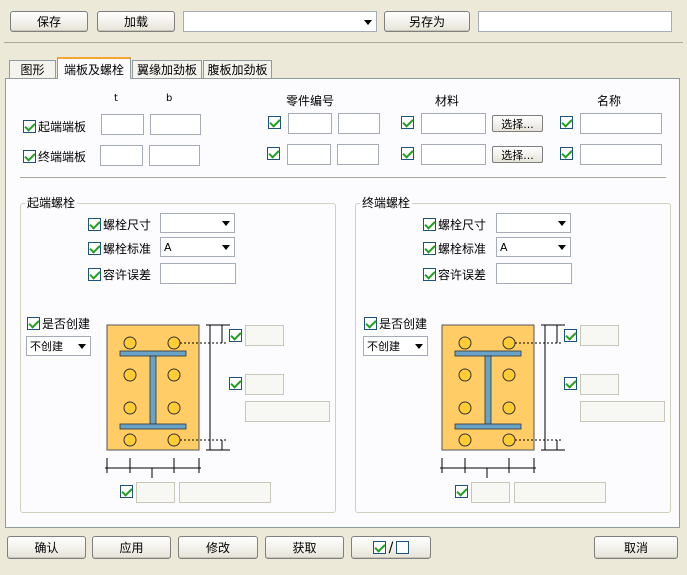 The width and height of the screenshot is (687, 575). What do you see at coordinates (46, 547) in the screenshot?
I see `ok-button: 确认` at bounding box center [46, 547].